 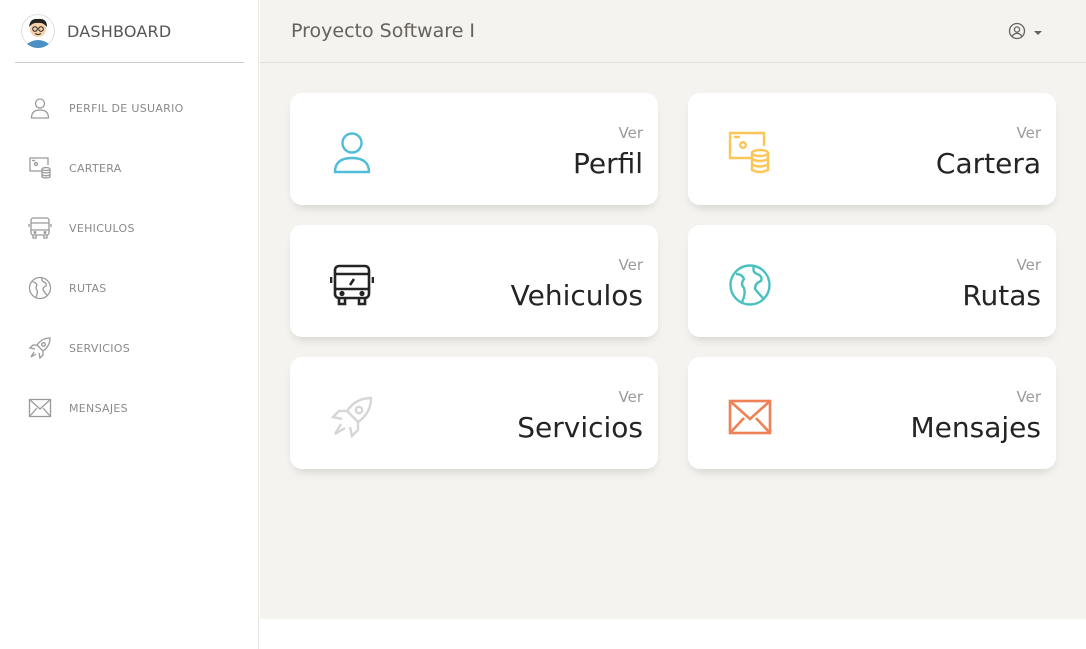 I want to click on sidebar-item-label: MENSAJES, so click(x=98, y=408).